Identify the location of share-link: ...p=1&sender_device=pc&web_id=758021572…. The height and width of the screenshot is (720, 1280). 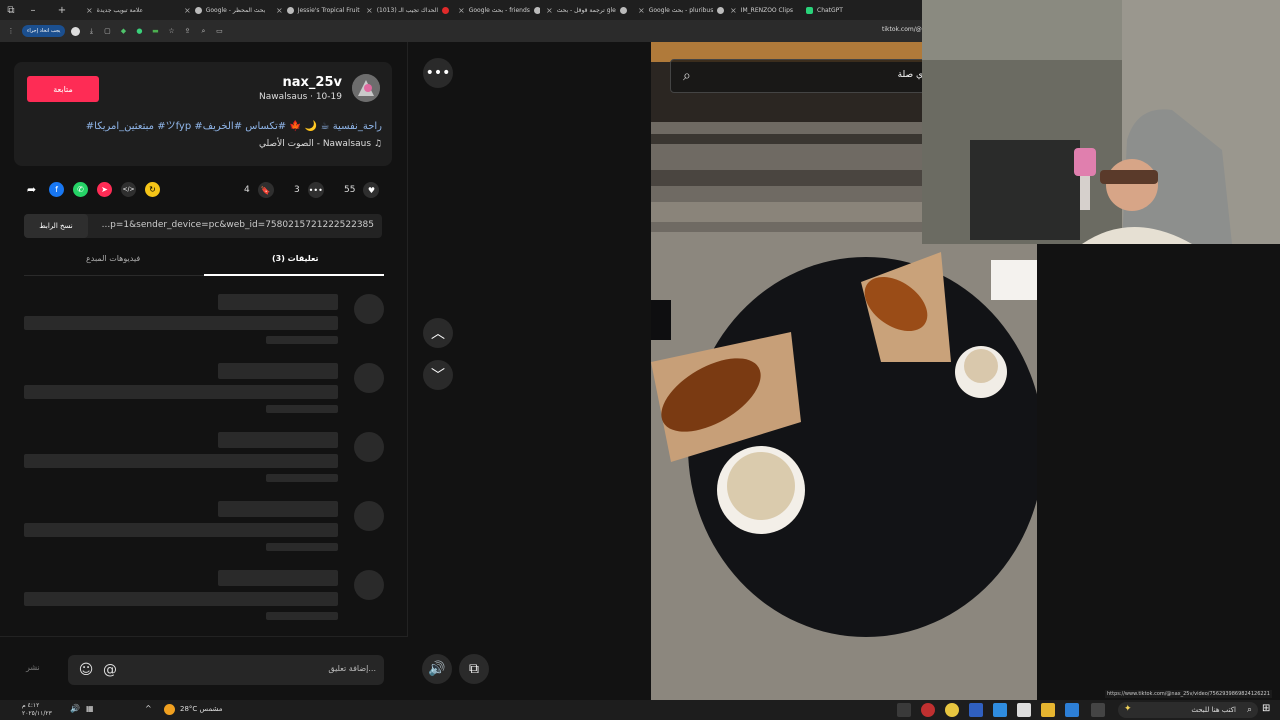
(238, 225).